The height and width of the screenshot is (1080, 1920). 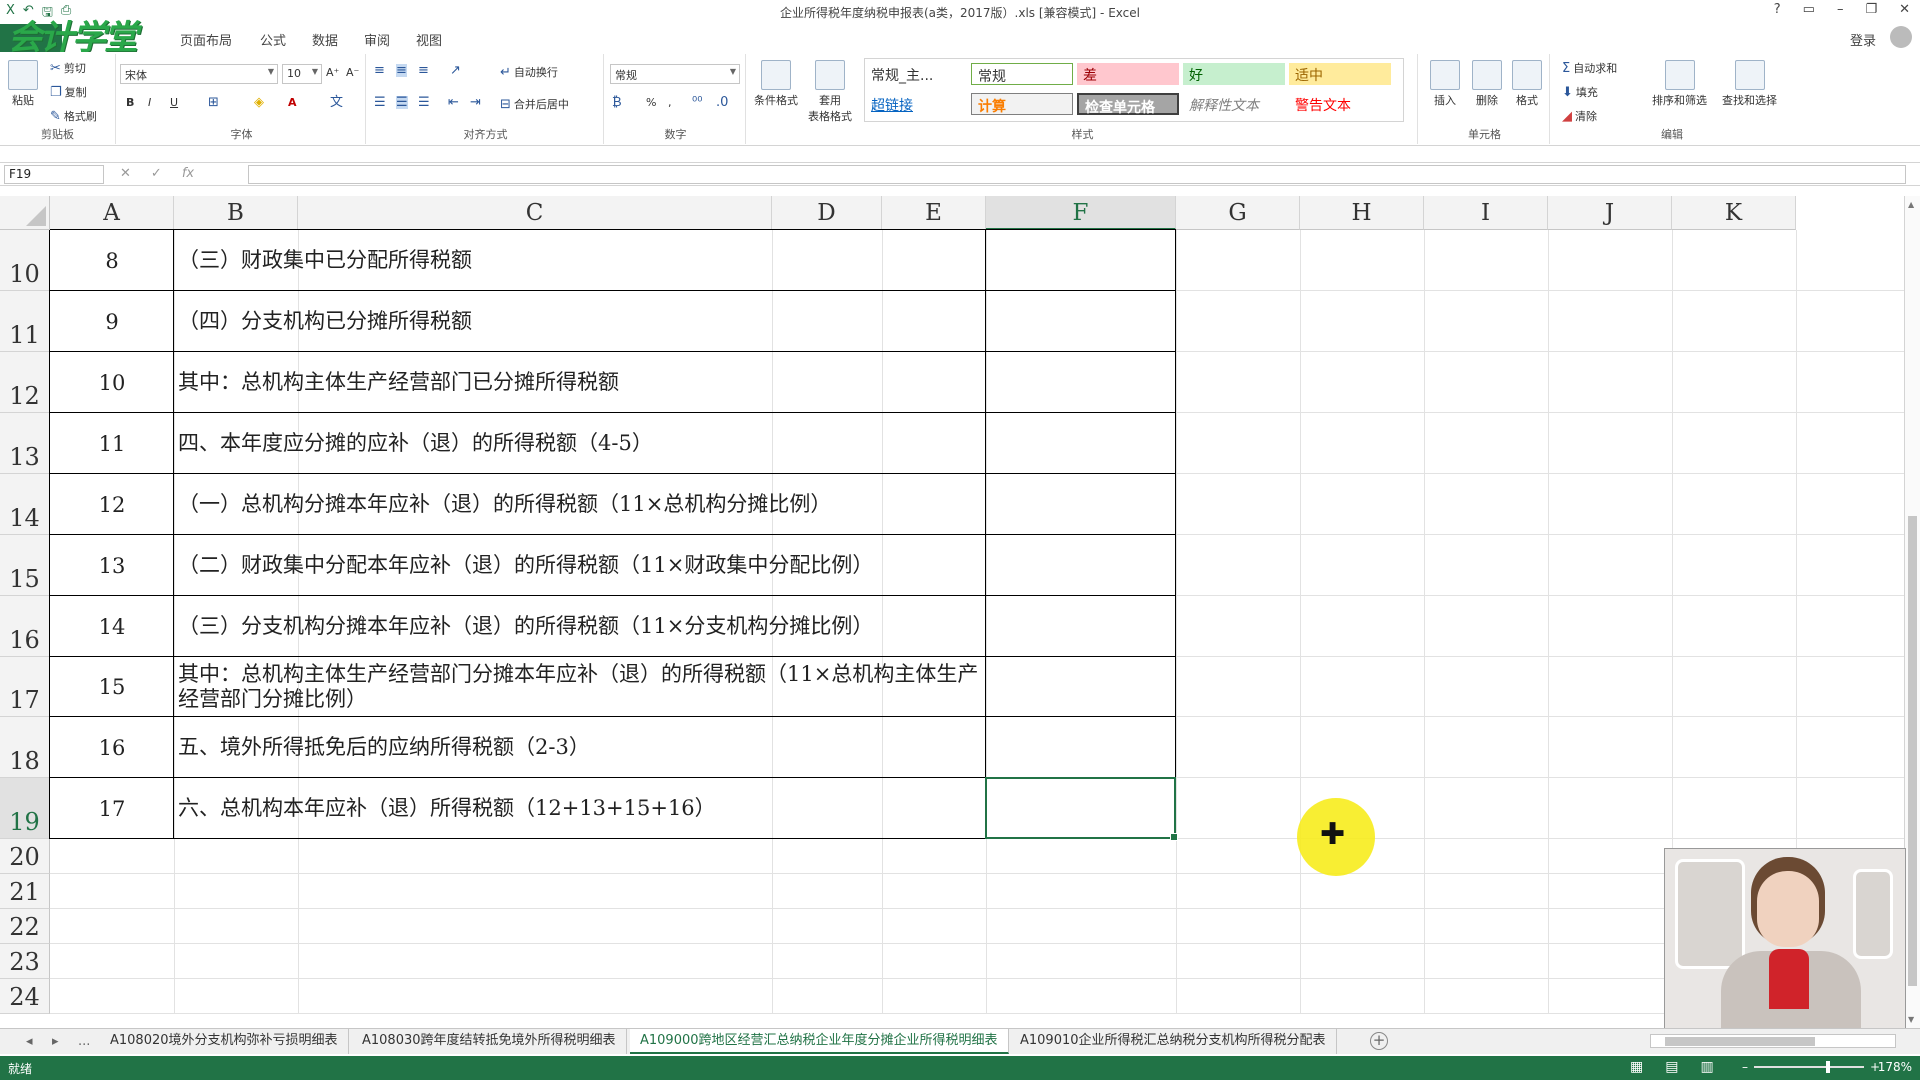 I want to click on zoom-level: 178%, so click(x=1895, y=1067).